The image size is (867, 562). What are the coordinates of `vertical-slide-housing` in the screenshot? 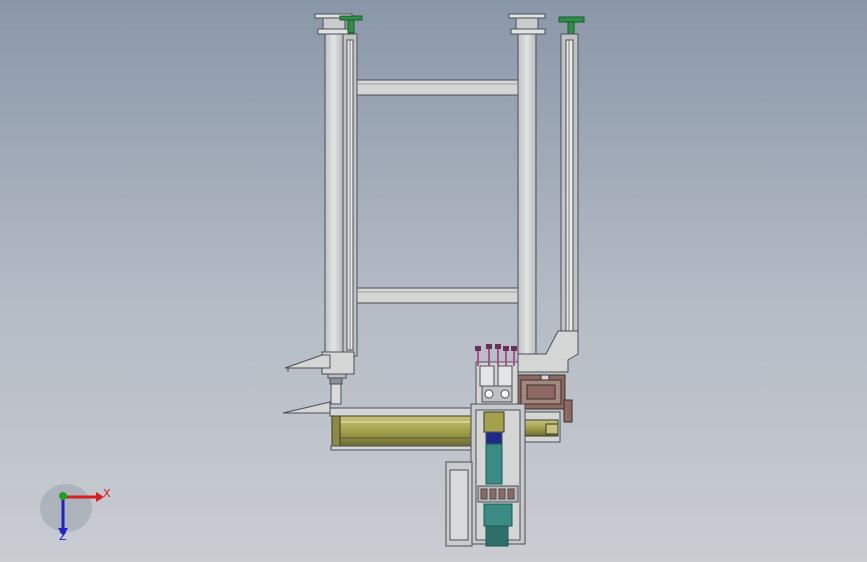 It's located at (498, 475).